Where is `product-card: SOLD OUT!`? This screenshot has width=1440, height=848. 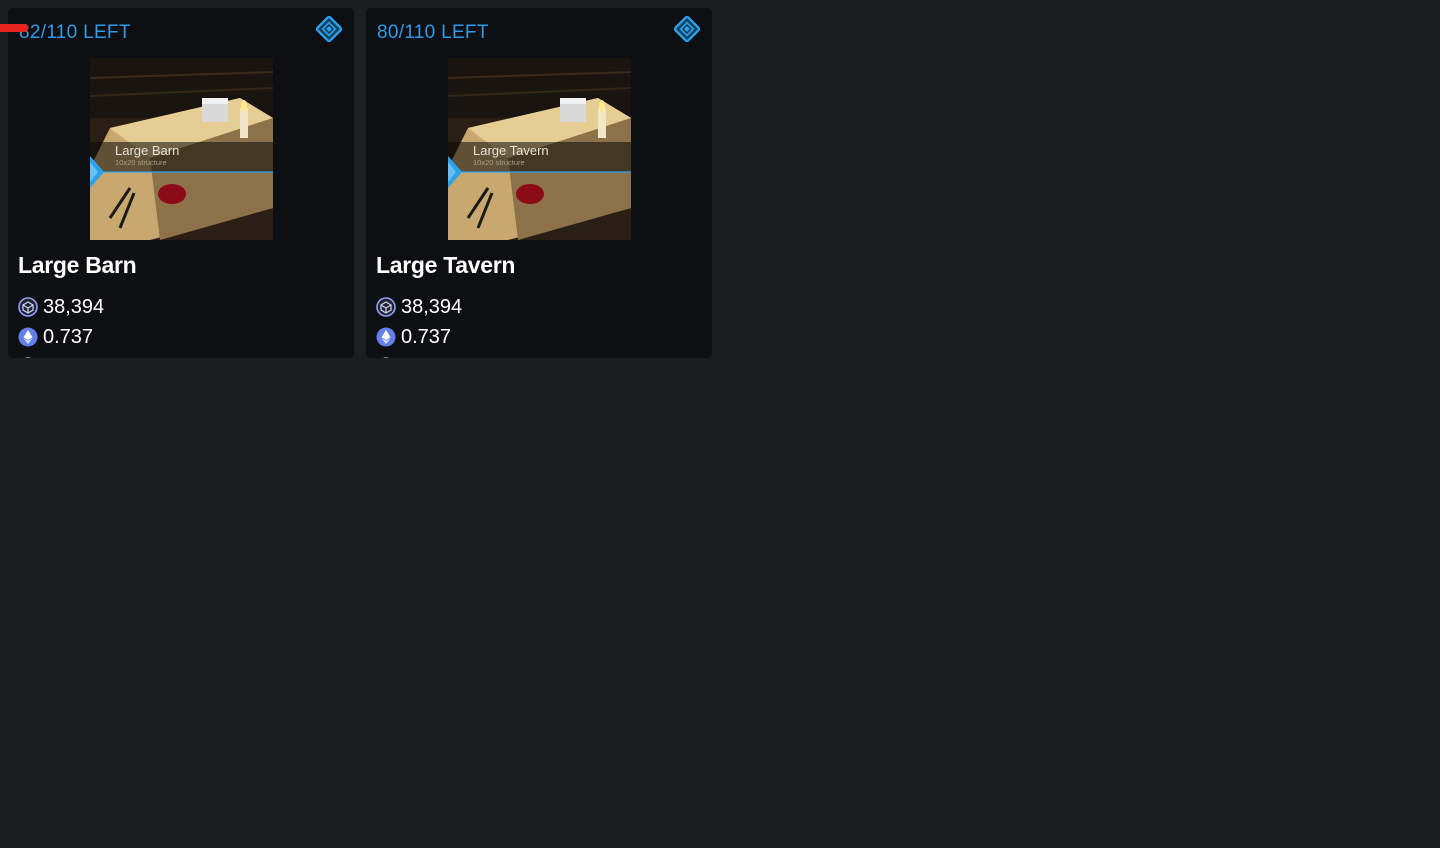
product-card: SOLD OUT! is located at coordinates (14, 28).